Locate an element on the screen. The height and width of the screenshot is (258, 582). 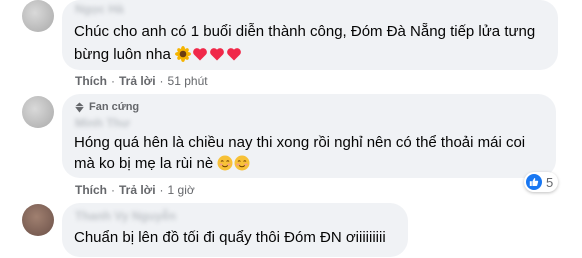
fan-badge: Fan cứng is located at coordinates (106, 107).